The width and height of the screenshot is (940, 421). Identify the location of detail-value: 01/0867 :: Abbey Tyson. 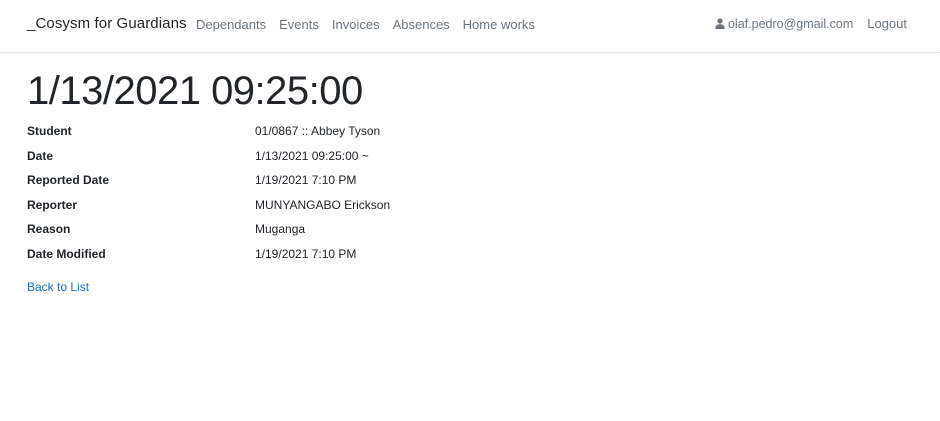
(318, 131).